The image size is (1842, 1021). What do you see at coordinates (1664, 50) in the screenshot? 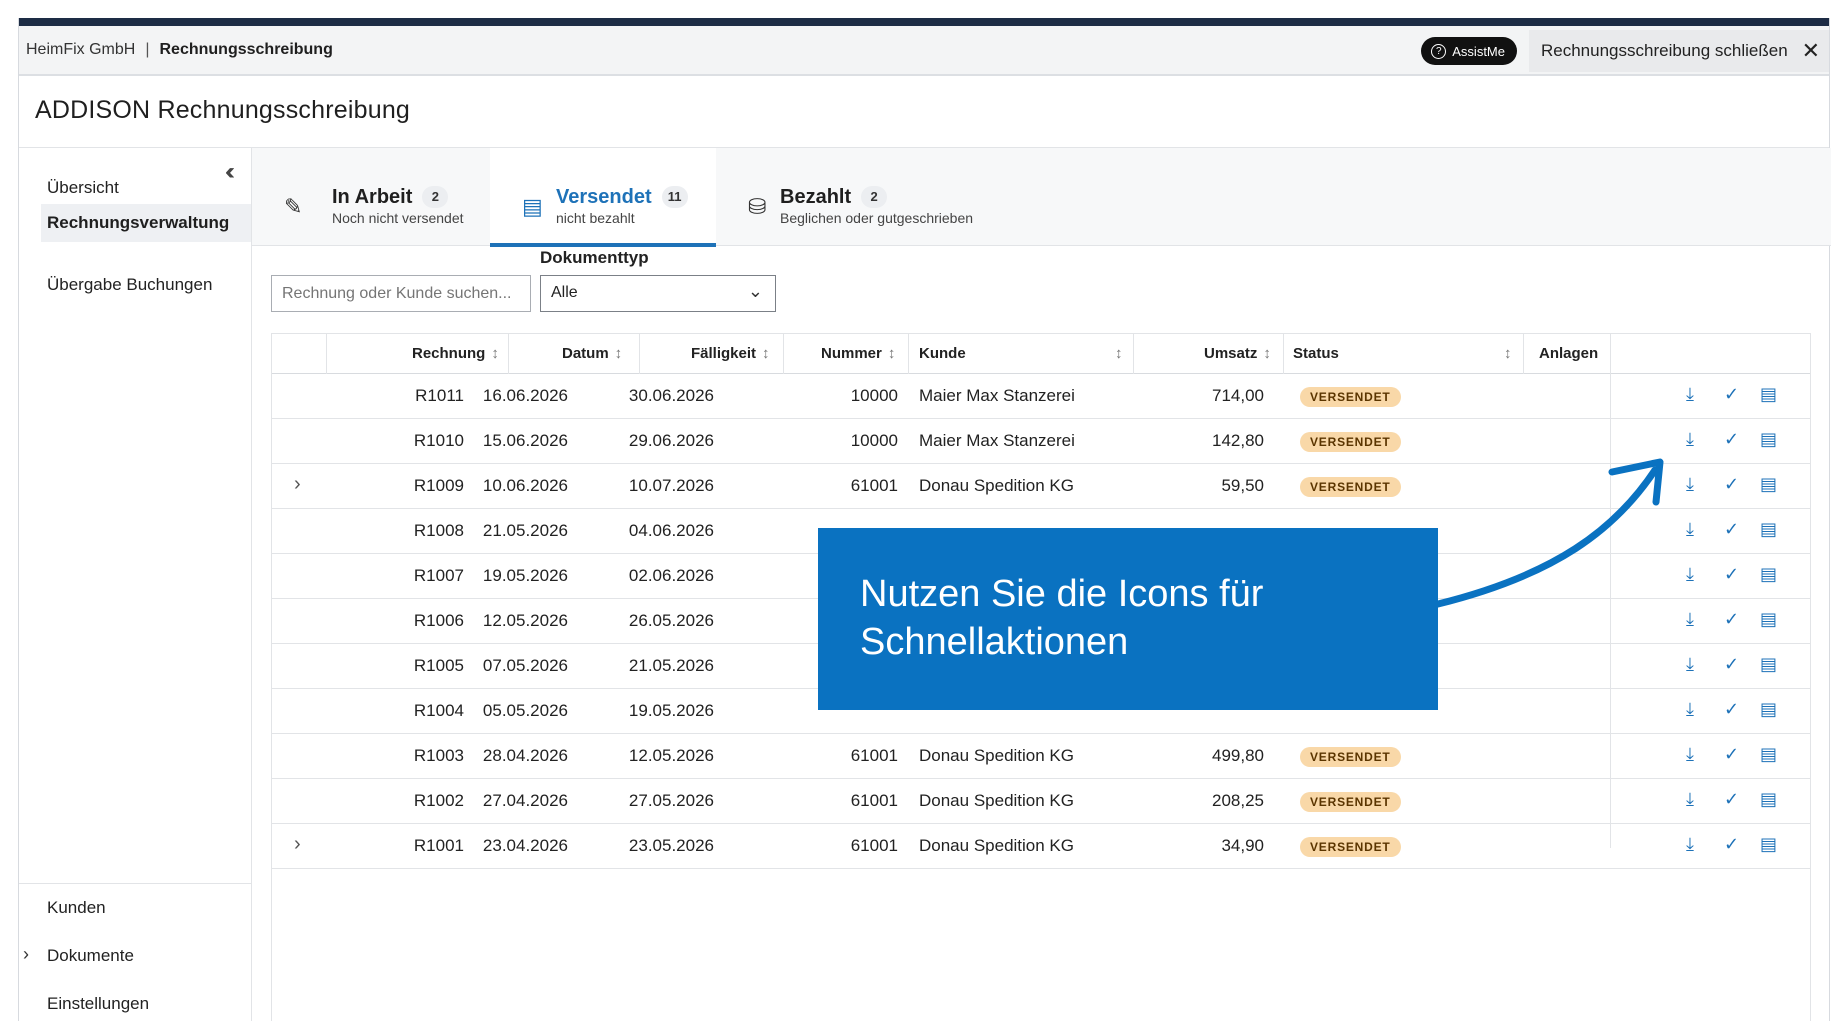
I see `close-module-label: Rechnungsschreibung schließen` at bounding box center [1664, 50].